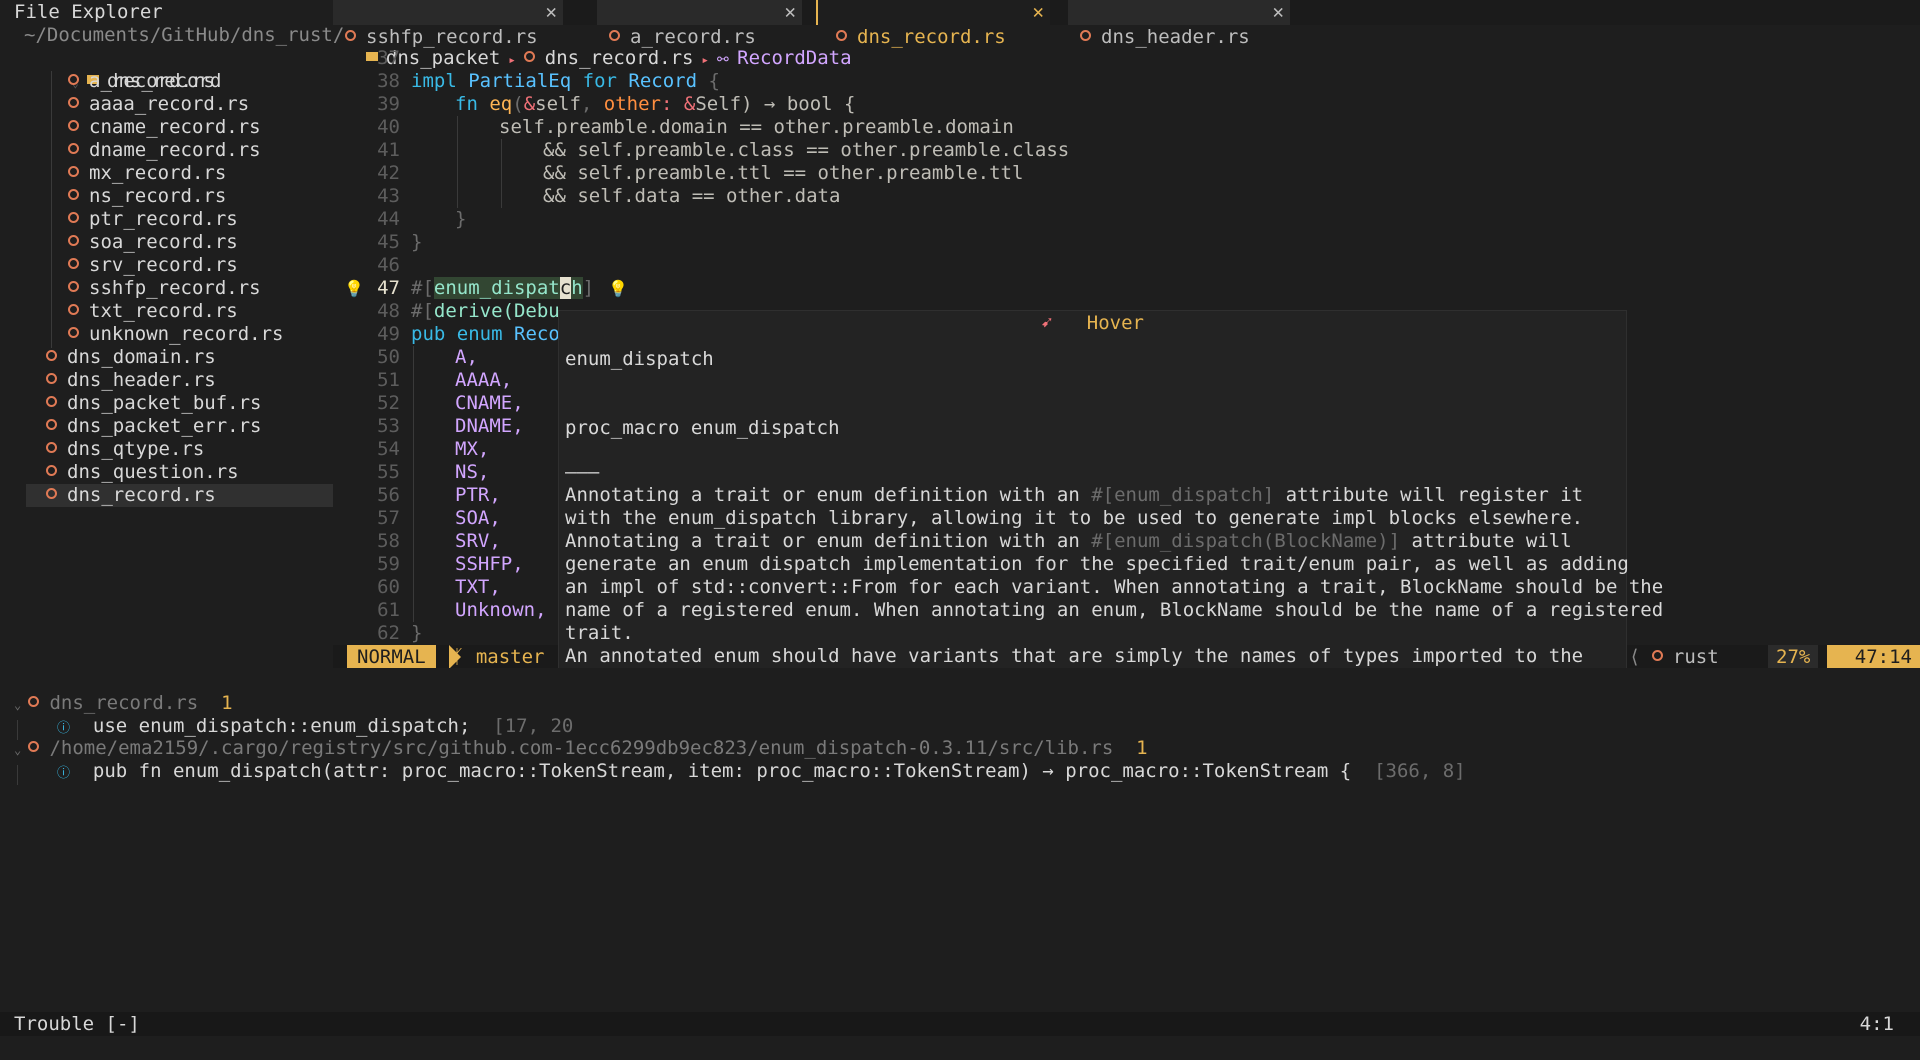 The width and height of the screenshot is (1920, 1060). What do you see at coordinates (388, 357) in the screenshot?
I see `line-number: 50` at bounding box center [388, 357].